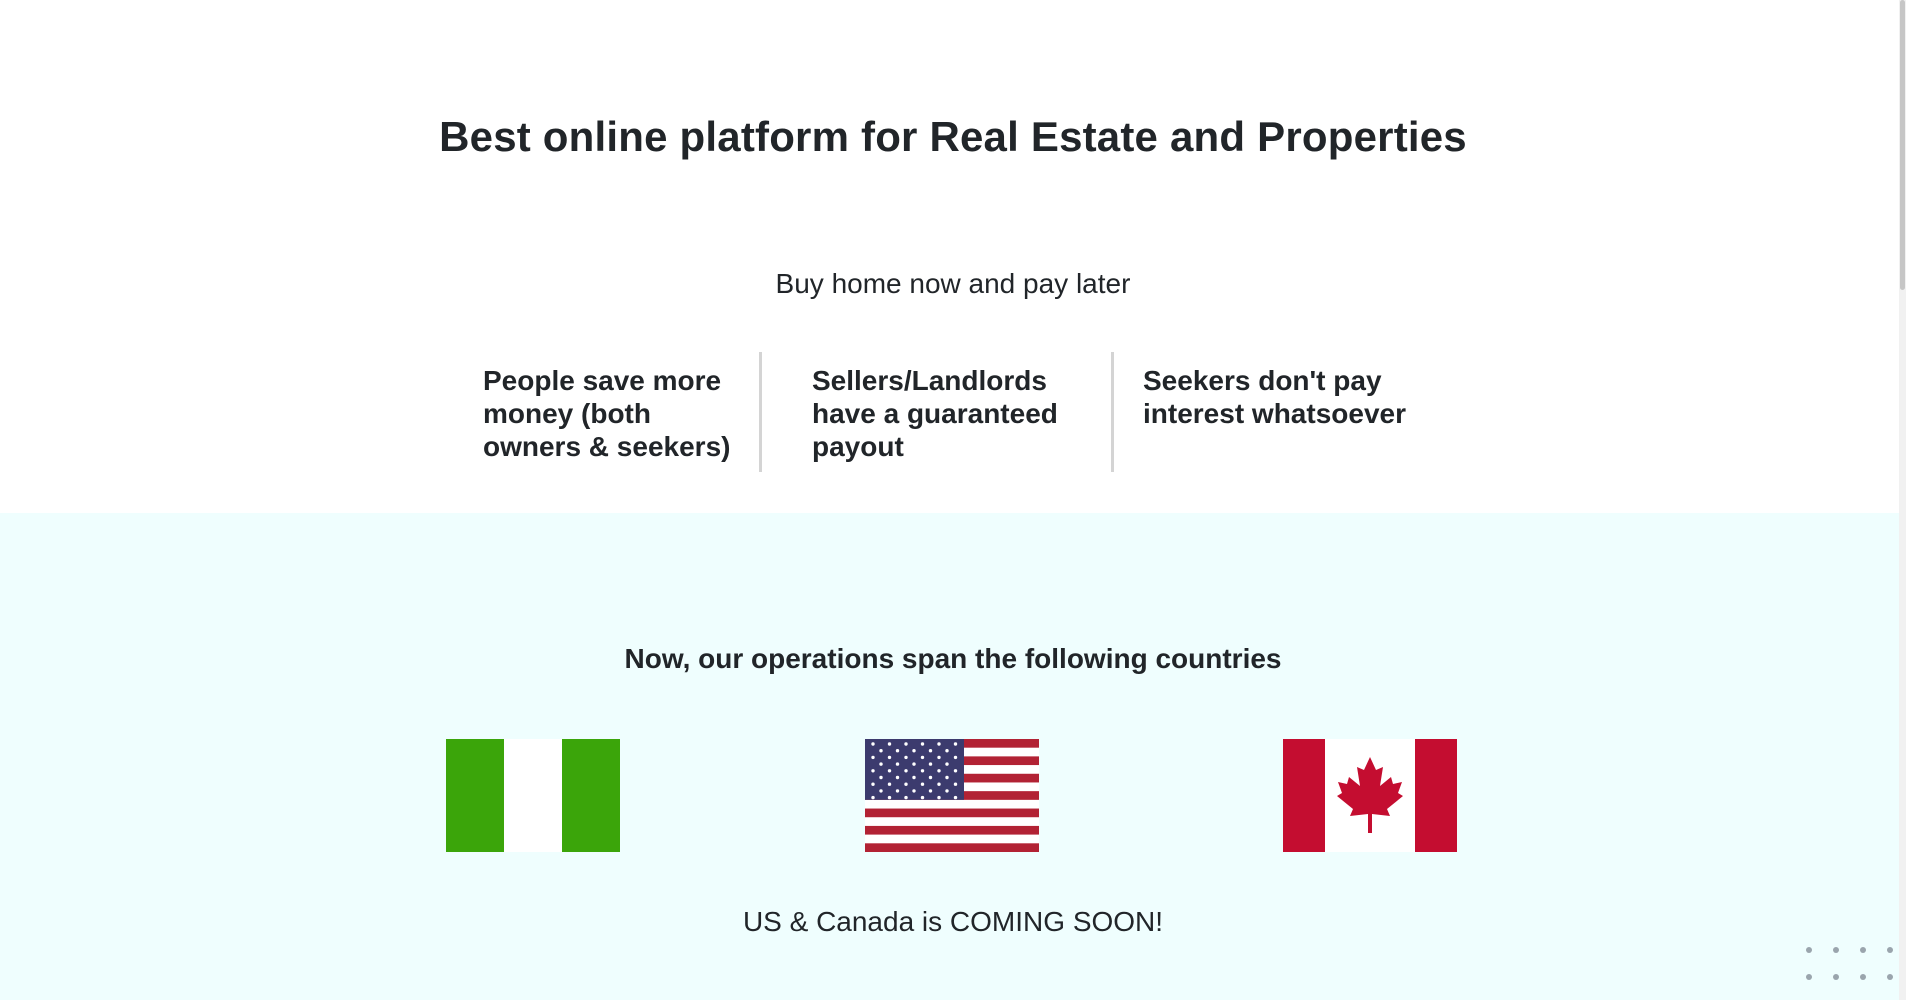 This screenshot has height=1000, width=1906. Describe the element at coordinates (1902, 500) in the screenshot. I see `vertical-scrollbar` at that location.